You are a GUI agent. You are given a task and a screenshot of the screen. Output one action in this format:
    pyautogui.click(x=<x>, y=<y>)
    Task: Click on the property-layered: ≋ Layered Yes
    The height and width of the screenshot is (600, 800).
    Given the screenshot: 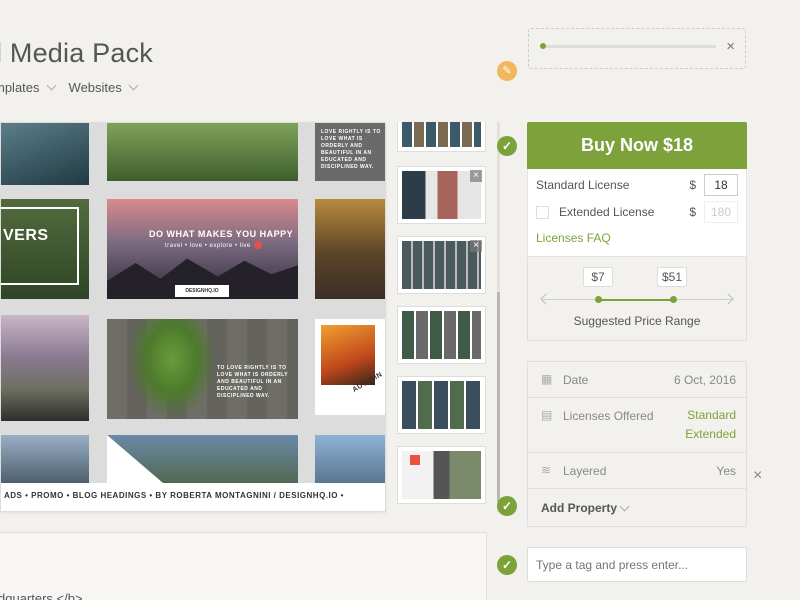 What is the action you would take?
    pyautogui.click(x=637, y=471)
    